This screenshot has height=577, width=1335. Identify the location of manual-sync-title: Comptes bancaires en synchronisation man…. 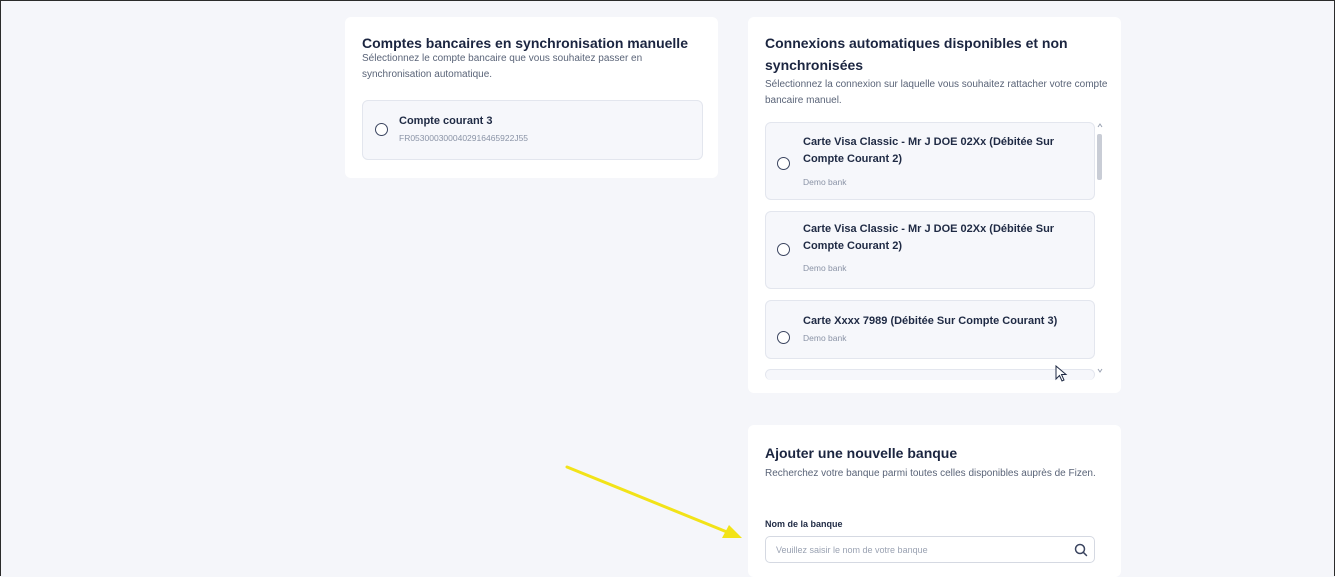
(525, 43).